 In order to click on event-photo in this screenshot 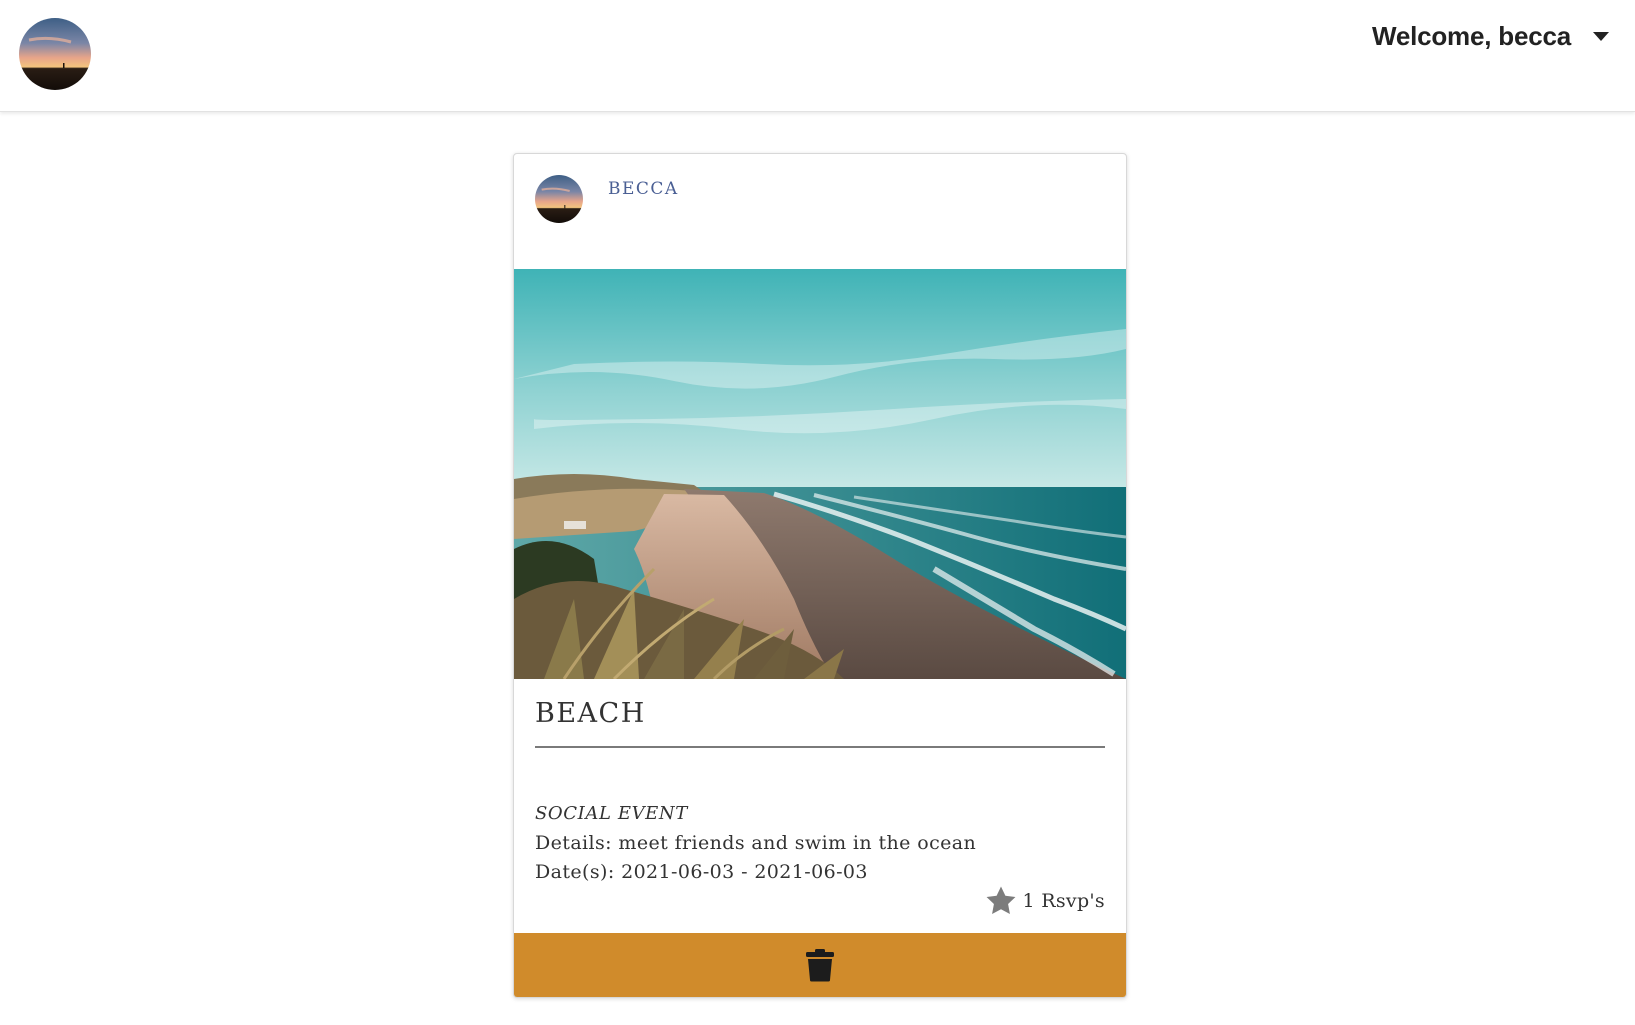, I will do `click(820, 474)`.